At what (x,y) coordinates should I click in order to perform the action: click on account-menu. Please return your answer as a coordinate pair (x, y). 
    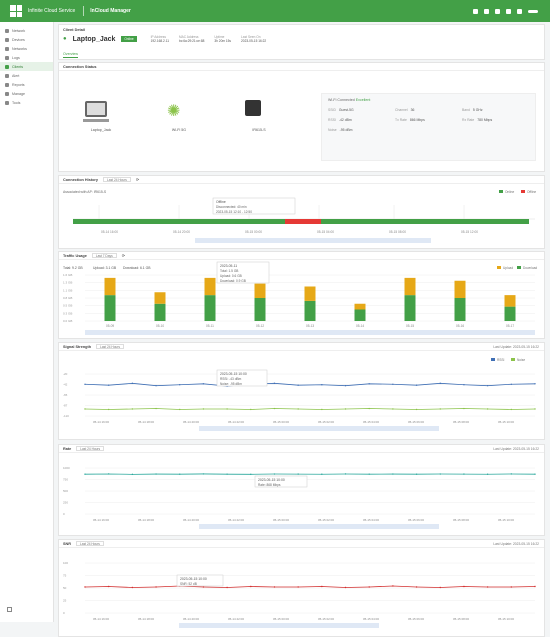
    Looking at the image, I should click on (533, 11).